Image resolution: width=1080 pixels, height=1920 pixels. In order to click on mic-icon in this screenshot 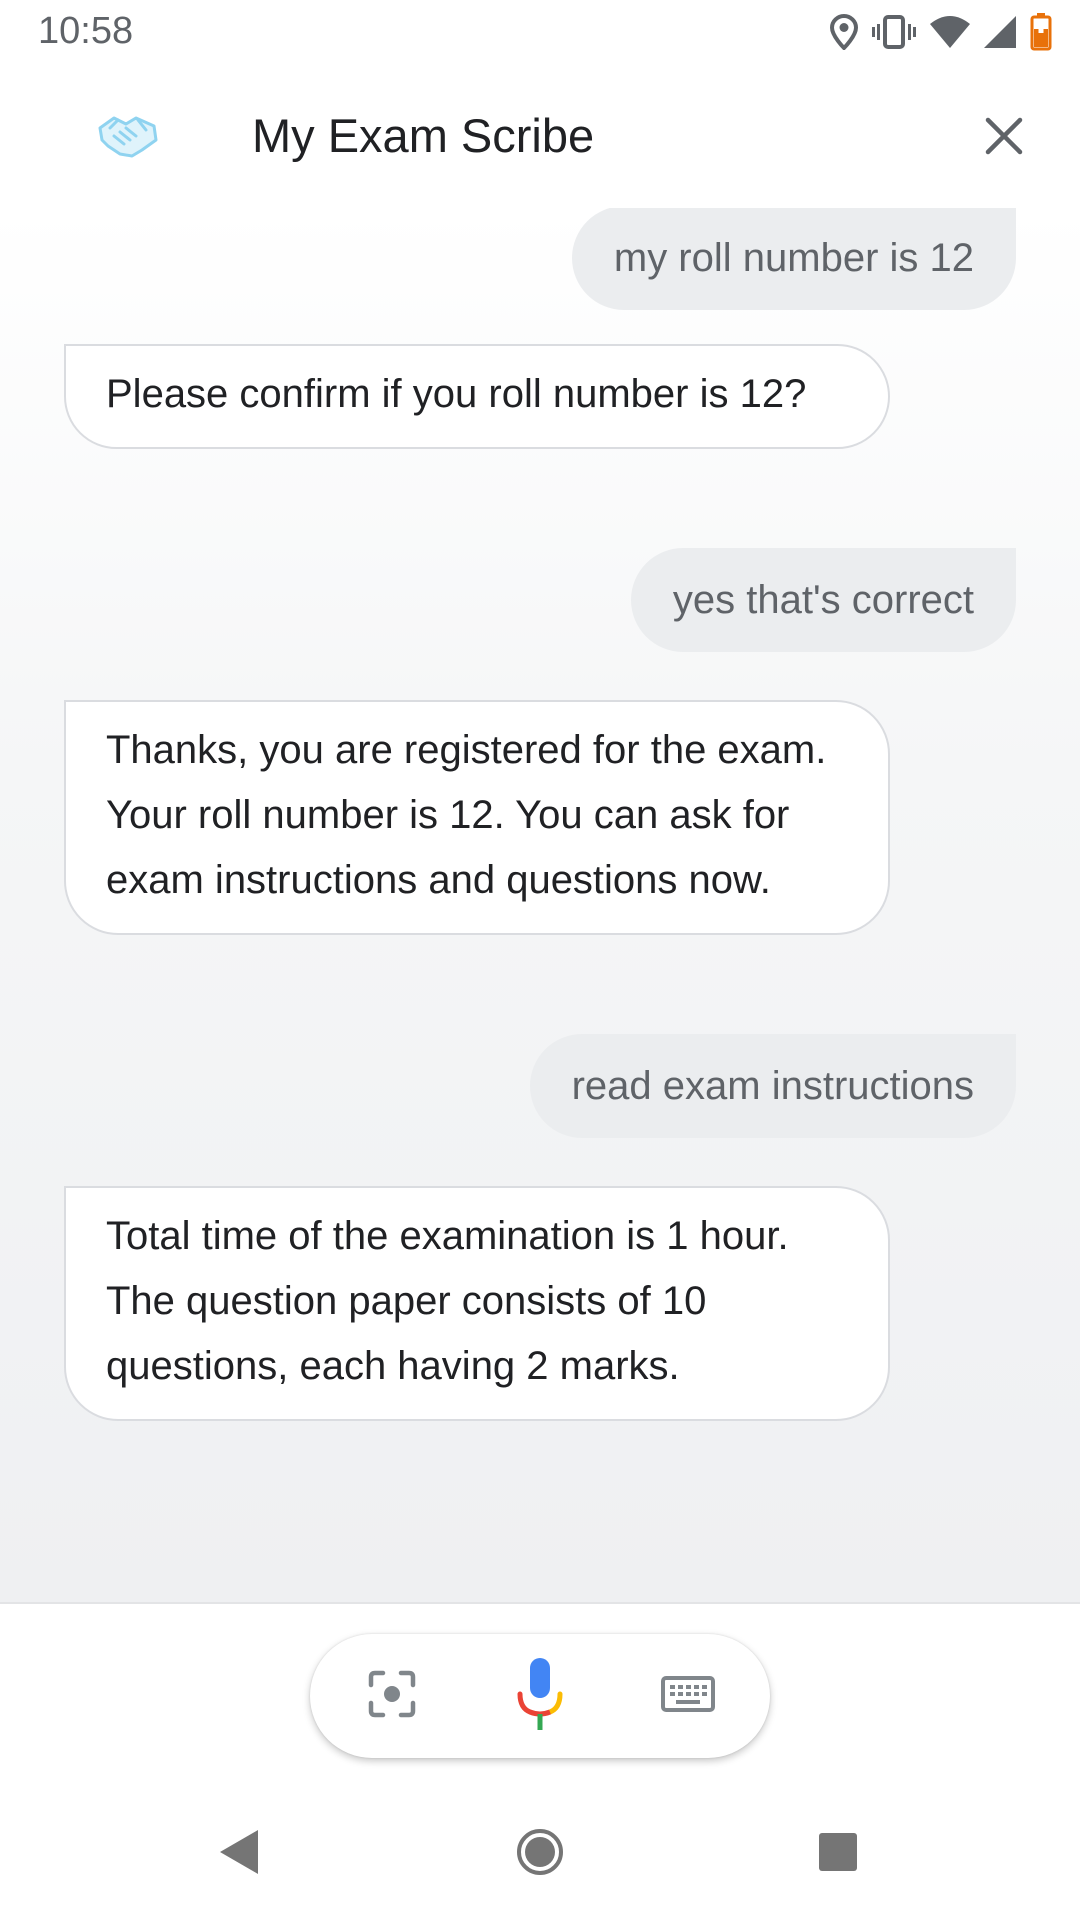, I will do `click(540, 1696)`.